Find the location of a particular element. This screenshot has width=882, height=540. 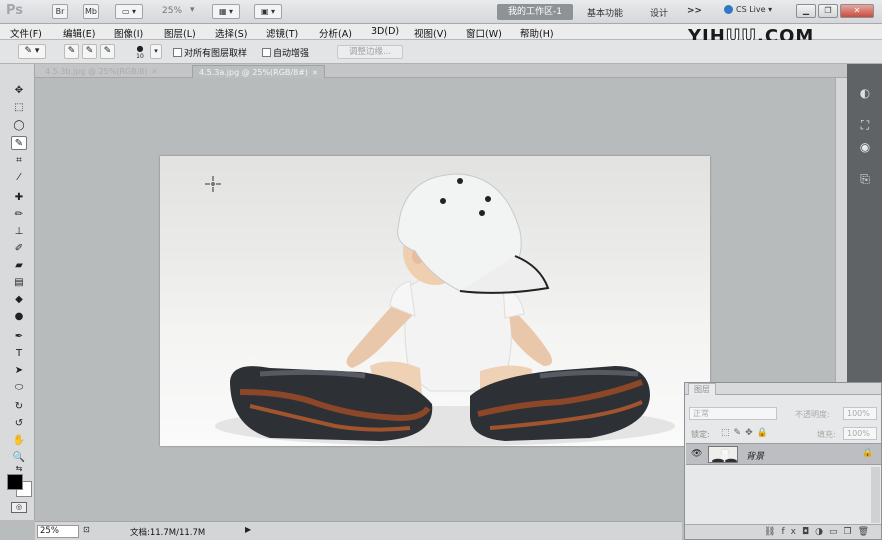

layer-thumbnail-image is located at coordinates (723, 454).